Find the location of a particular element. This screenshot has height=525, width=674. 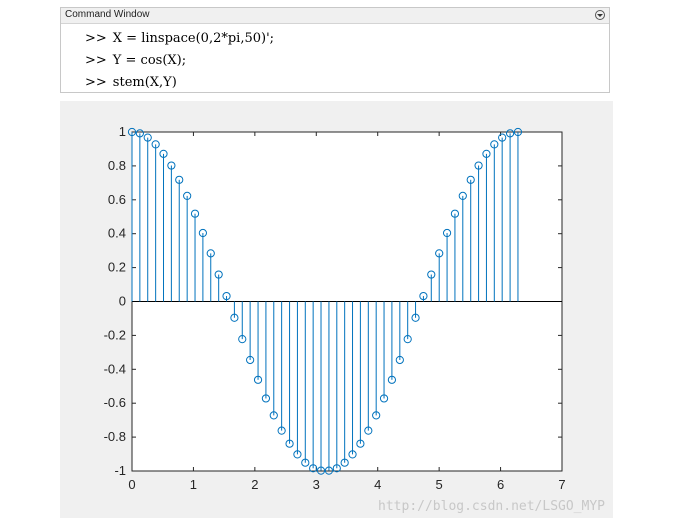

x-tick-label: 6 is located at coordinates (500, 484).